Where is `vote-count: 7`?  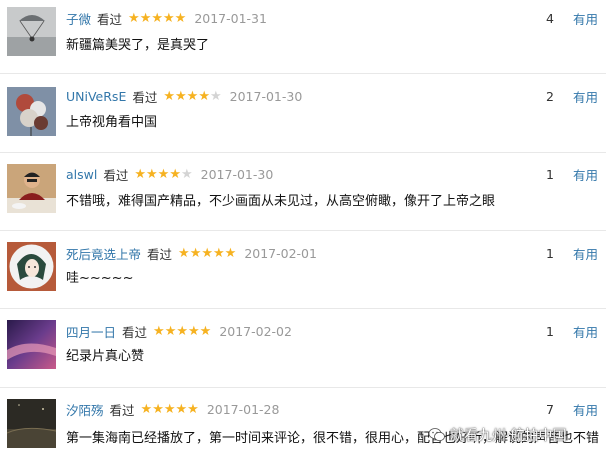
vote-count: 7 is located at coordinates (550, 409).